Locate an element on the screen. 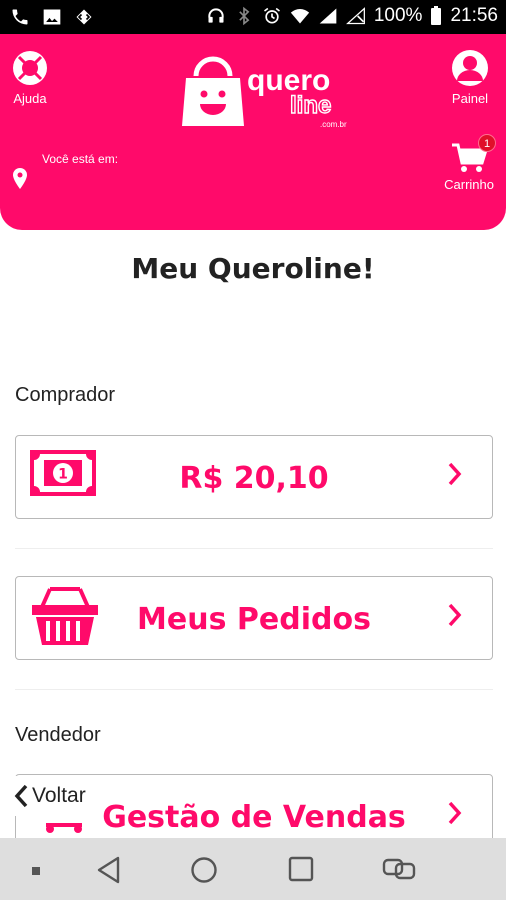 This screenshot has height=900, width=506. signal-icon is located at coordinates (328, 16).